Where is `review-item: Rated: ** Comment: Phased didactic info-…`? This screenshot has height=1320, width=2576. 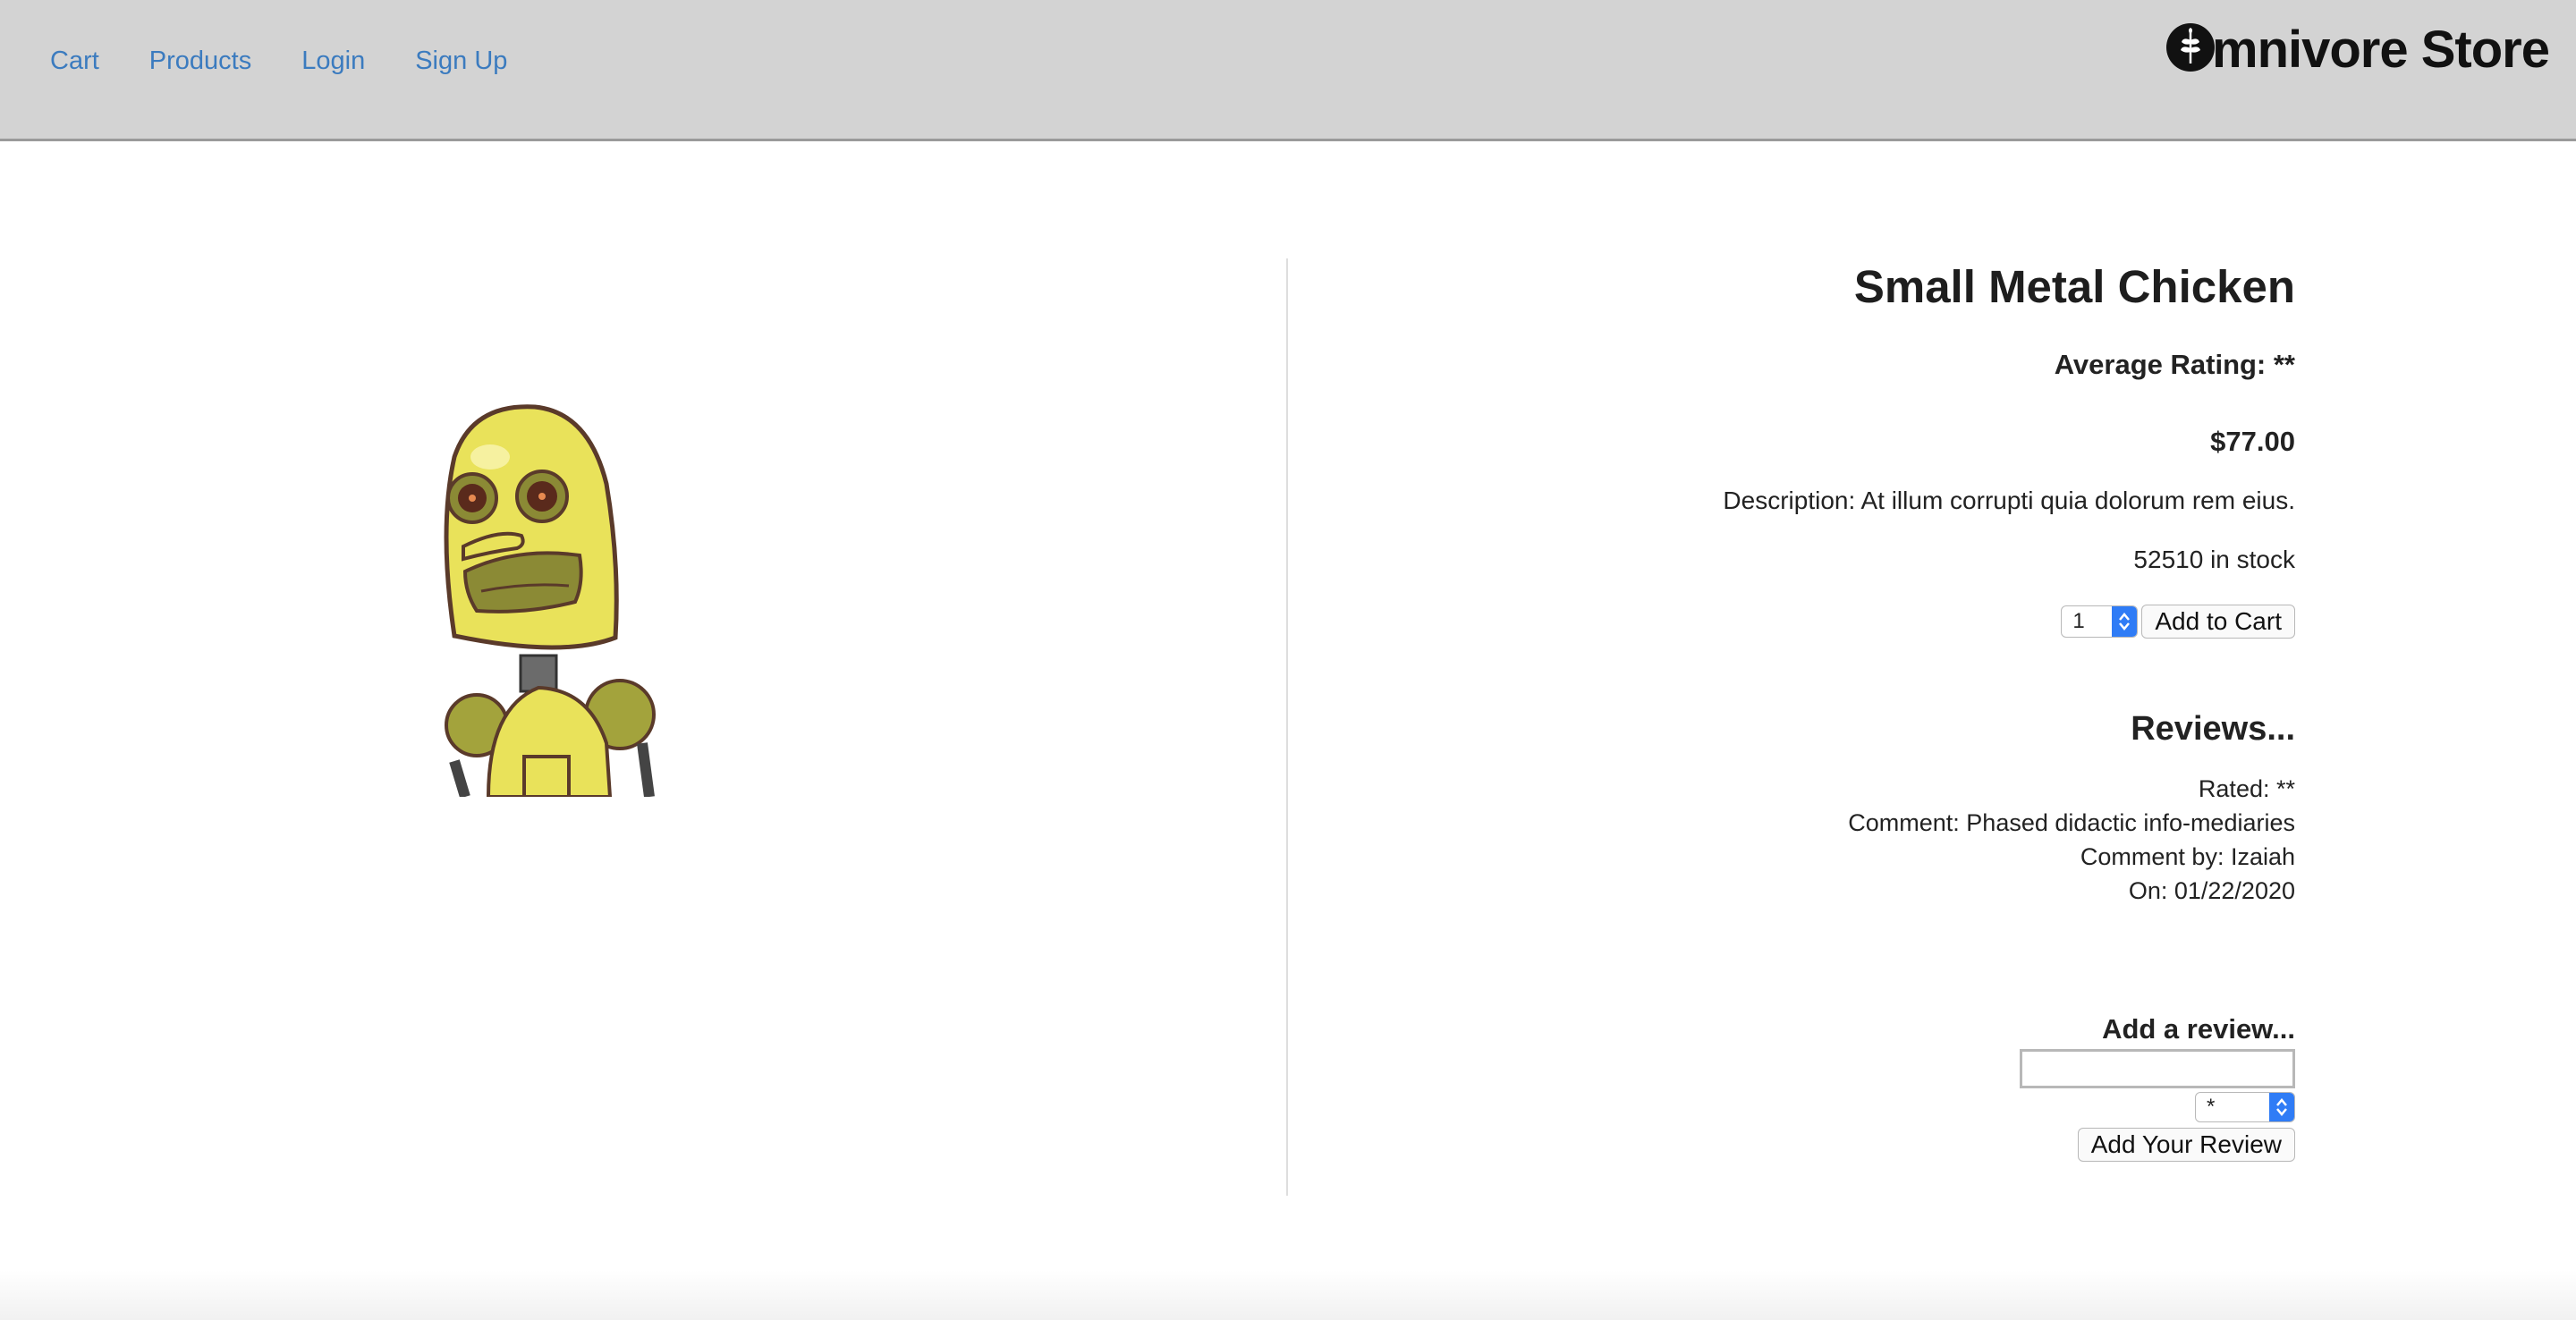
review-item: Rated: ** Comment: Phased didactic info-… is located at coordinates (1848, 840).